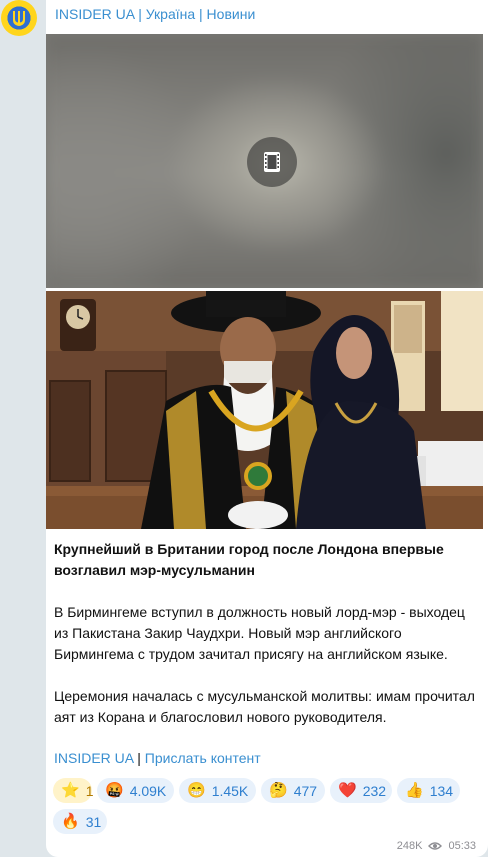 The height and width of the screenshot is (857, 488). What do you see at coordinates (347, 790) in the screenshot?
I see `heart-icon: ❤️` at bounding box center [347, 790].